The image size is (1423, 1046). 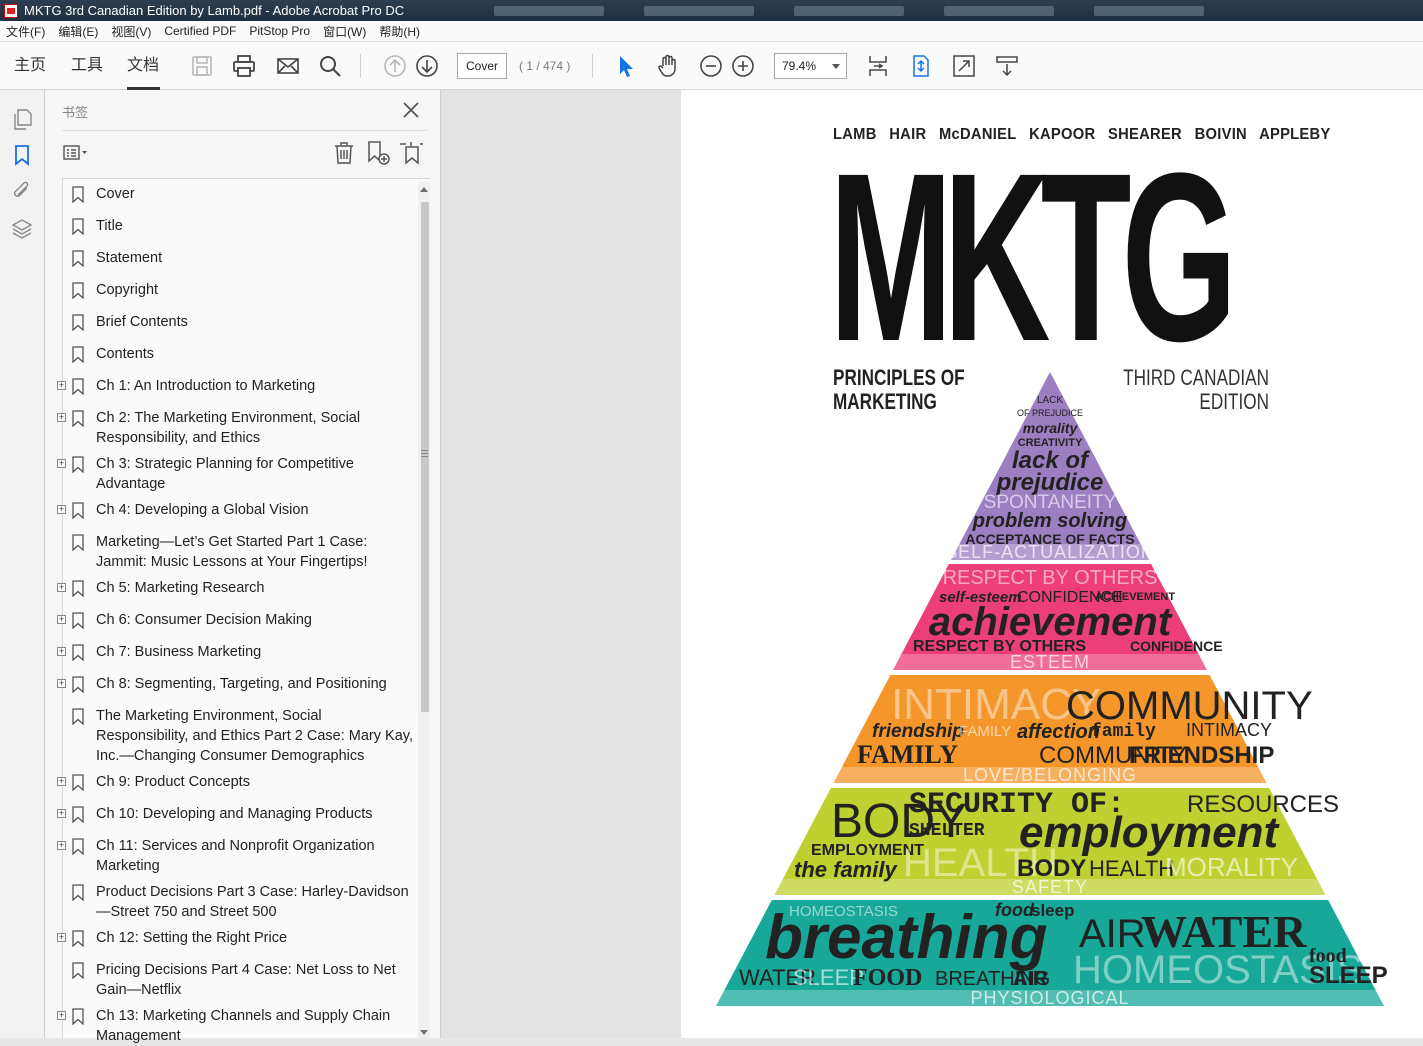 I want to click on fit-page-icon, so click(x=921, y=66).